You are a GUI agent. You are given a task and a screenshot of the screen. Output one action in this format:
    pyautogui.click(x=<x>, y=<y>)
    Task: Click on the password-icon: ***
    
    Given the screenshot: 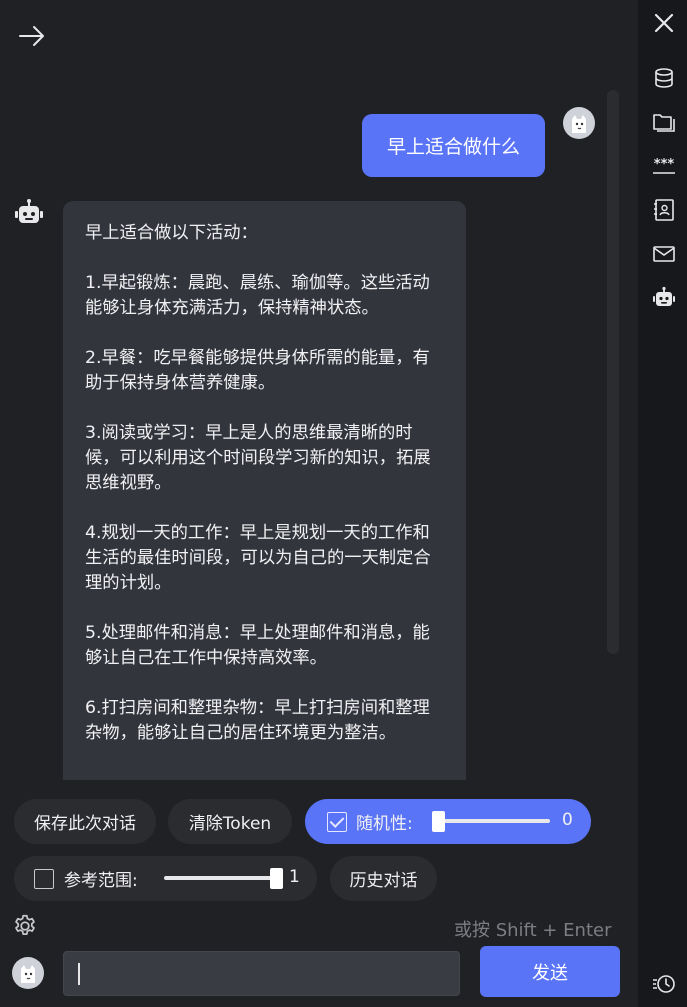 What is the action you would take?
    pyautogui.click(x=664, y=166)
    